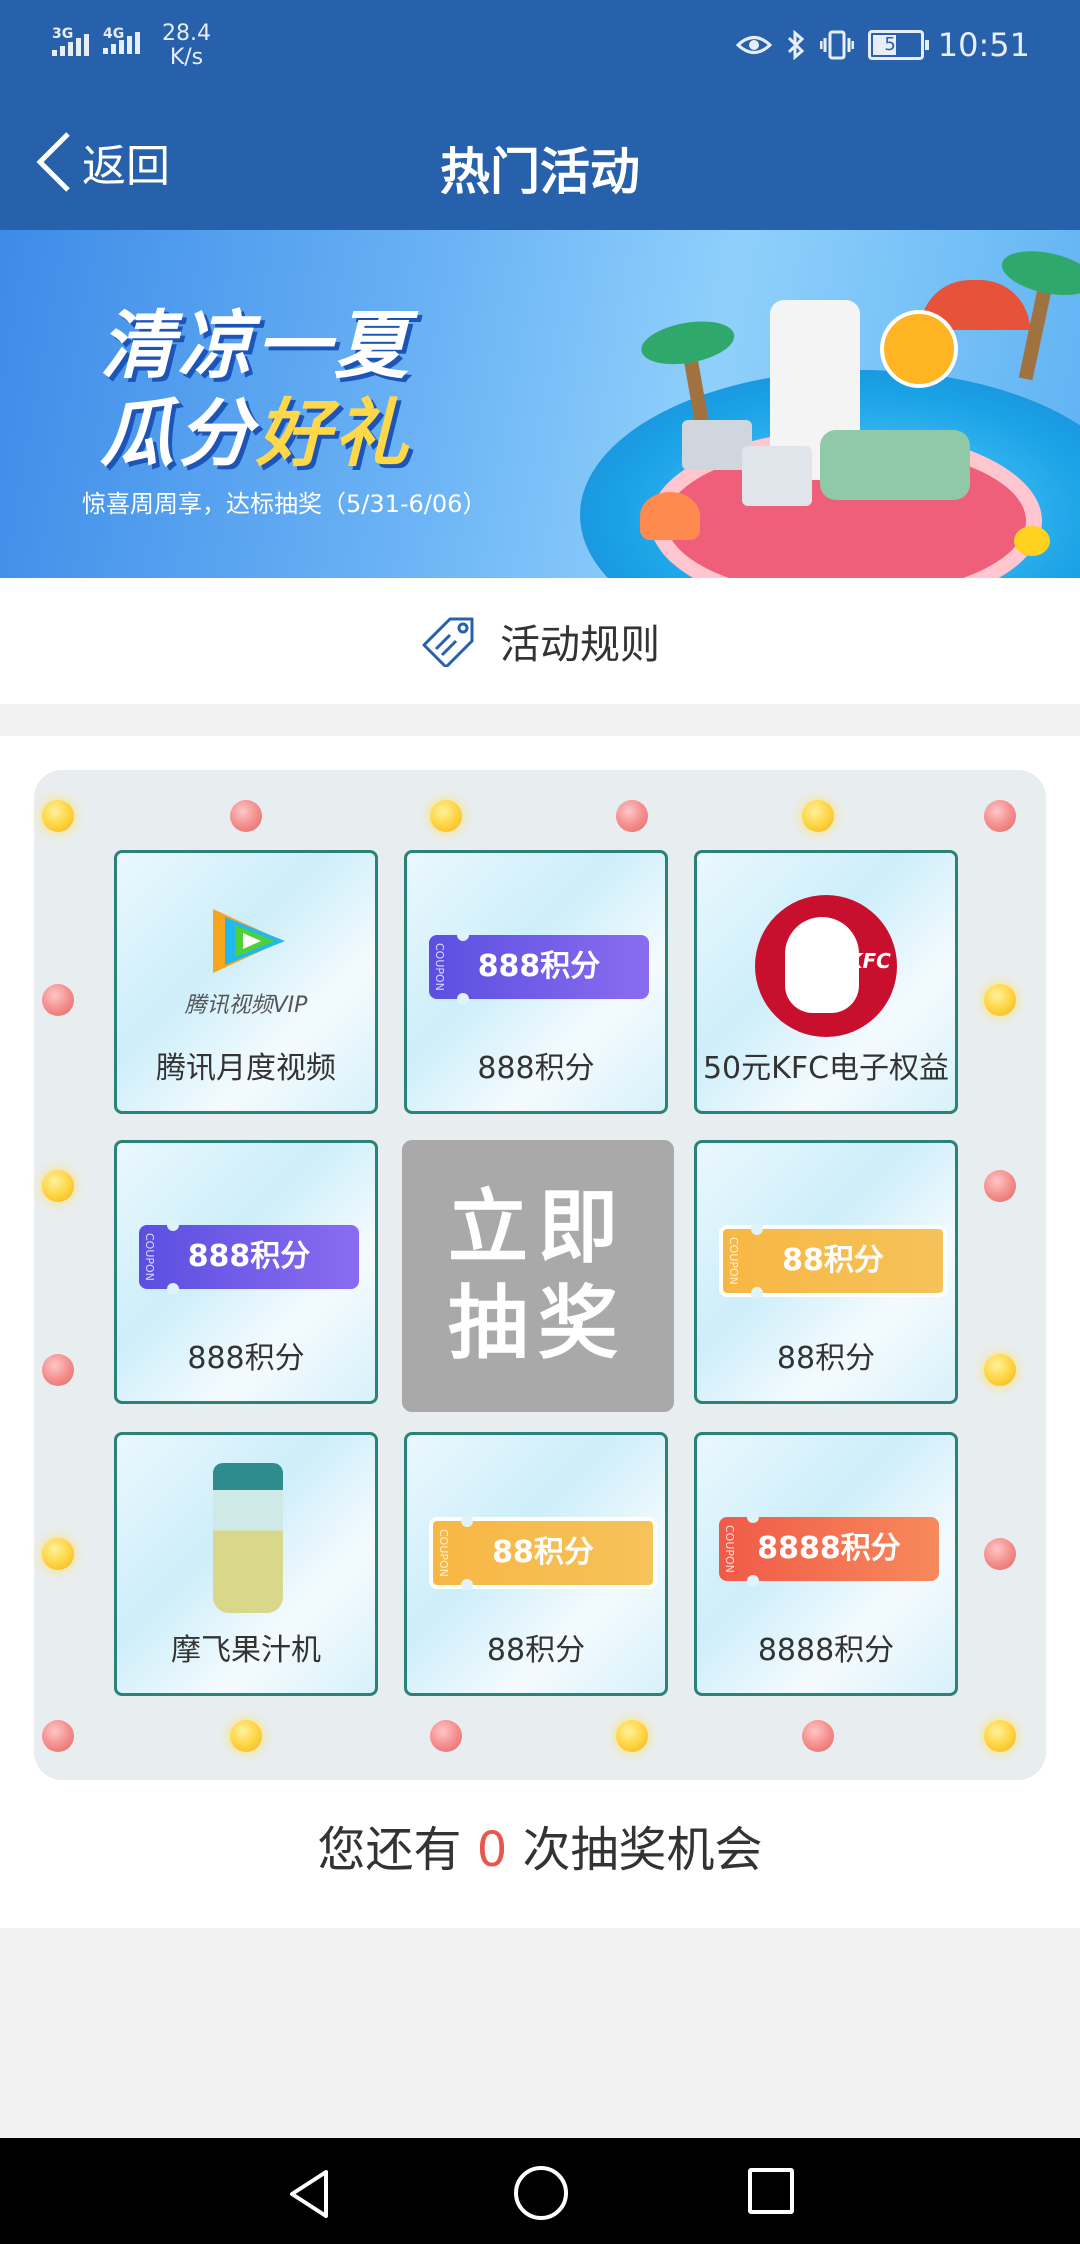  What do you see at coordinates (540, 50) in the screenshot?
I see `status-bar: 3G 4G 28.4 K/s 51 10:51` at bounding box center [540, 50].